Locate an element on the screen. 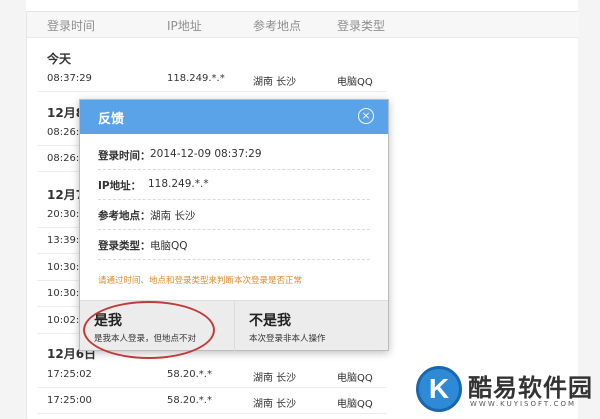  choice-subtitle: 本次登录非本人操作 is located at coordinates (287, 339).